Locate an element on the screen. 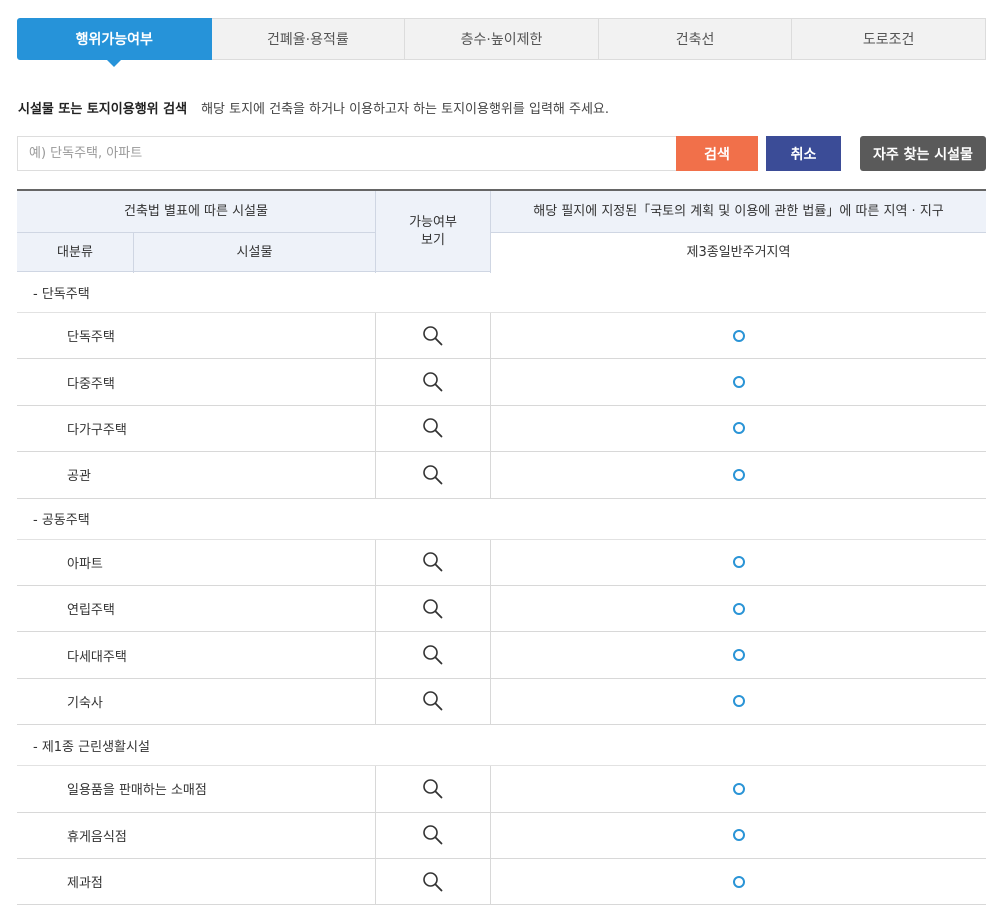 The image size is (1001, 907). facility-name: 연립주택 is located at coordinates (91, 611).